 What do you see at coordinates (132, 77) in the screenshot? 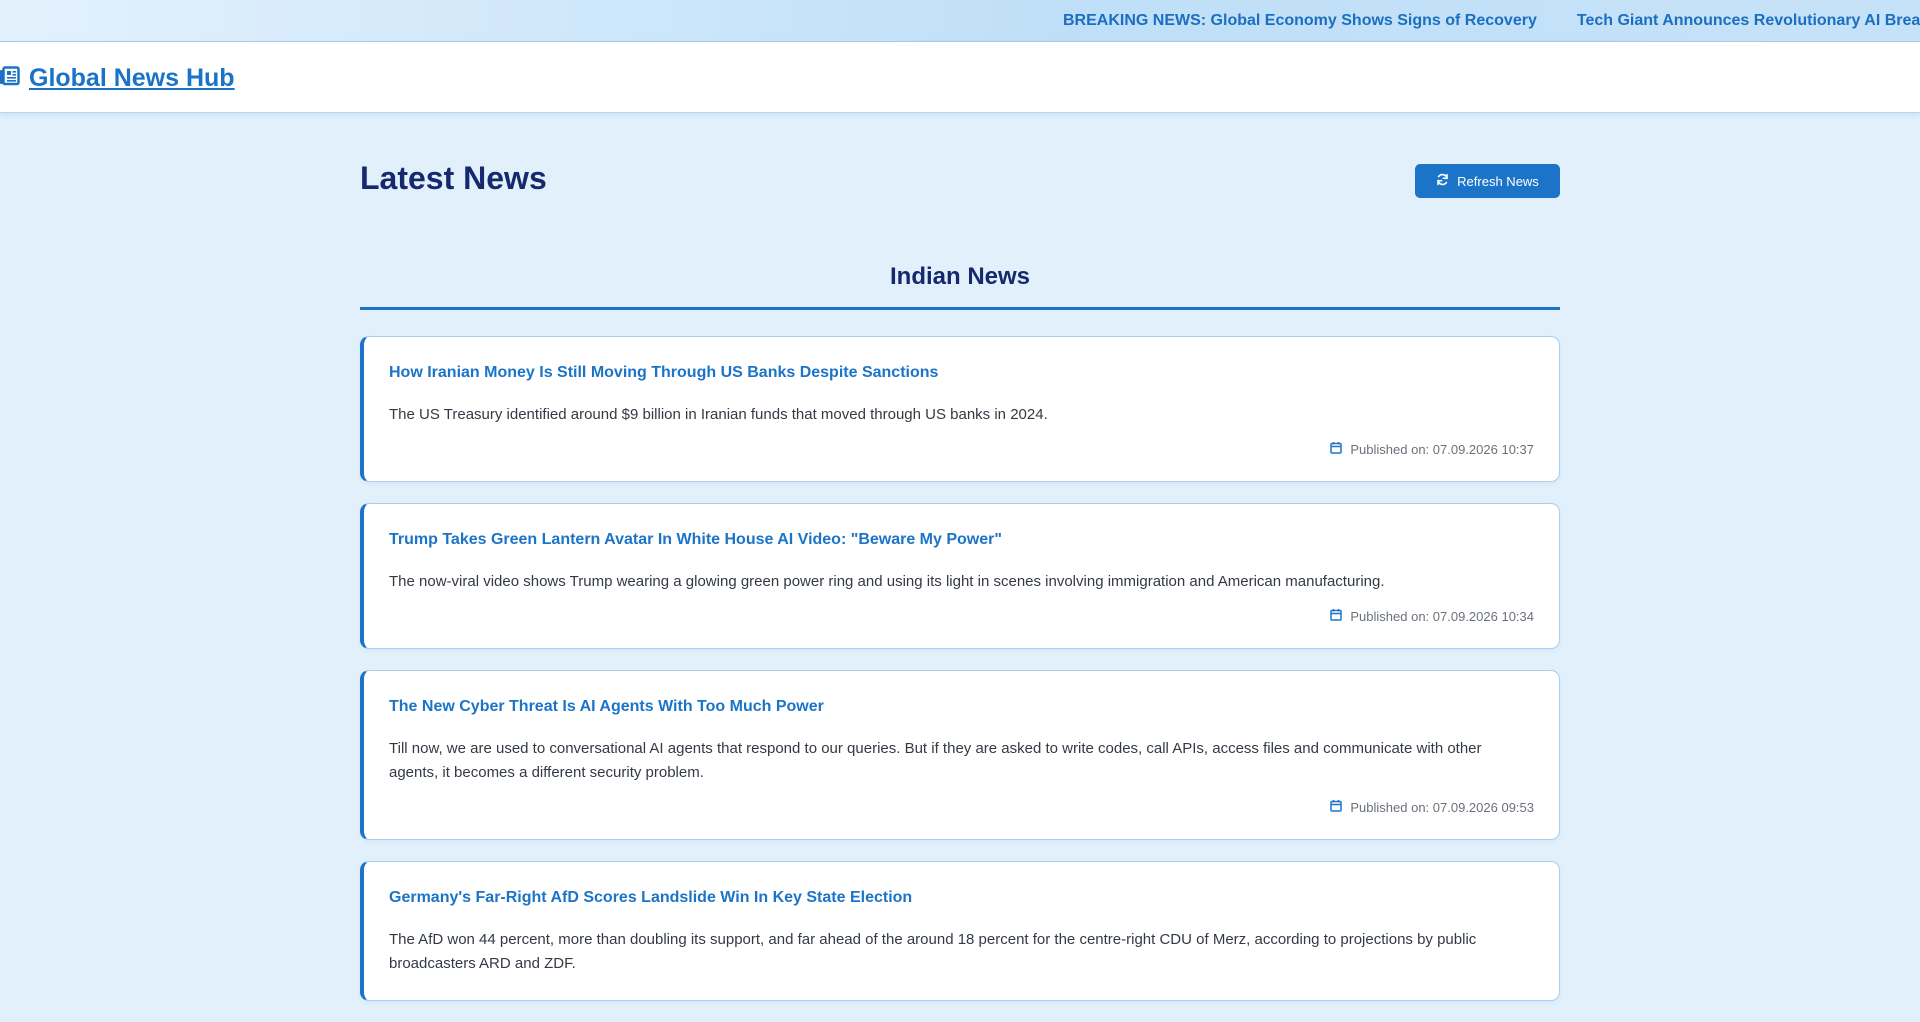
I see `brand-title: Global News Hub` at bounding box center [132, 77].